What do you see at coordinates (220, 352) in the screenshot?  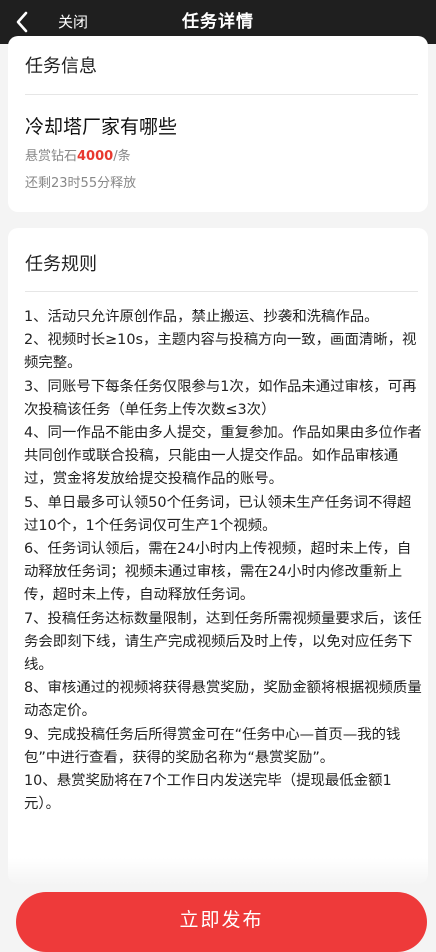 I see `rule-item: 2、视频时长≥10s，主题内容与投稿方向一致，画面清晰，视频完整。` at bounding box center [220, 352].